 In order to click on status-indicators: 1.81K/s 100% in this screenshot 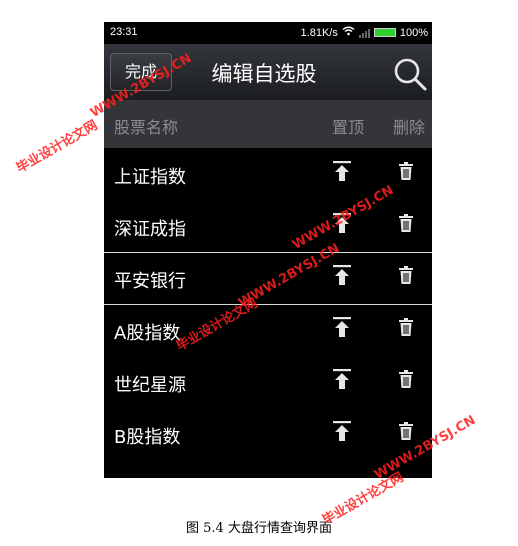, I will do `click(364, 32)`.